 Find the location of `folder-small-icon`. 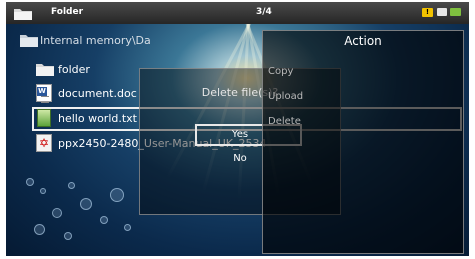

folder-small-icon is located at coordinates (442, 12).